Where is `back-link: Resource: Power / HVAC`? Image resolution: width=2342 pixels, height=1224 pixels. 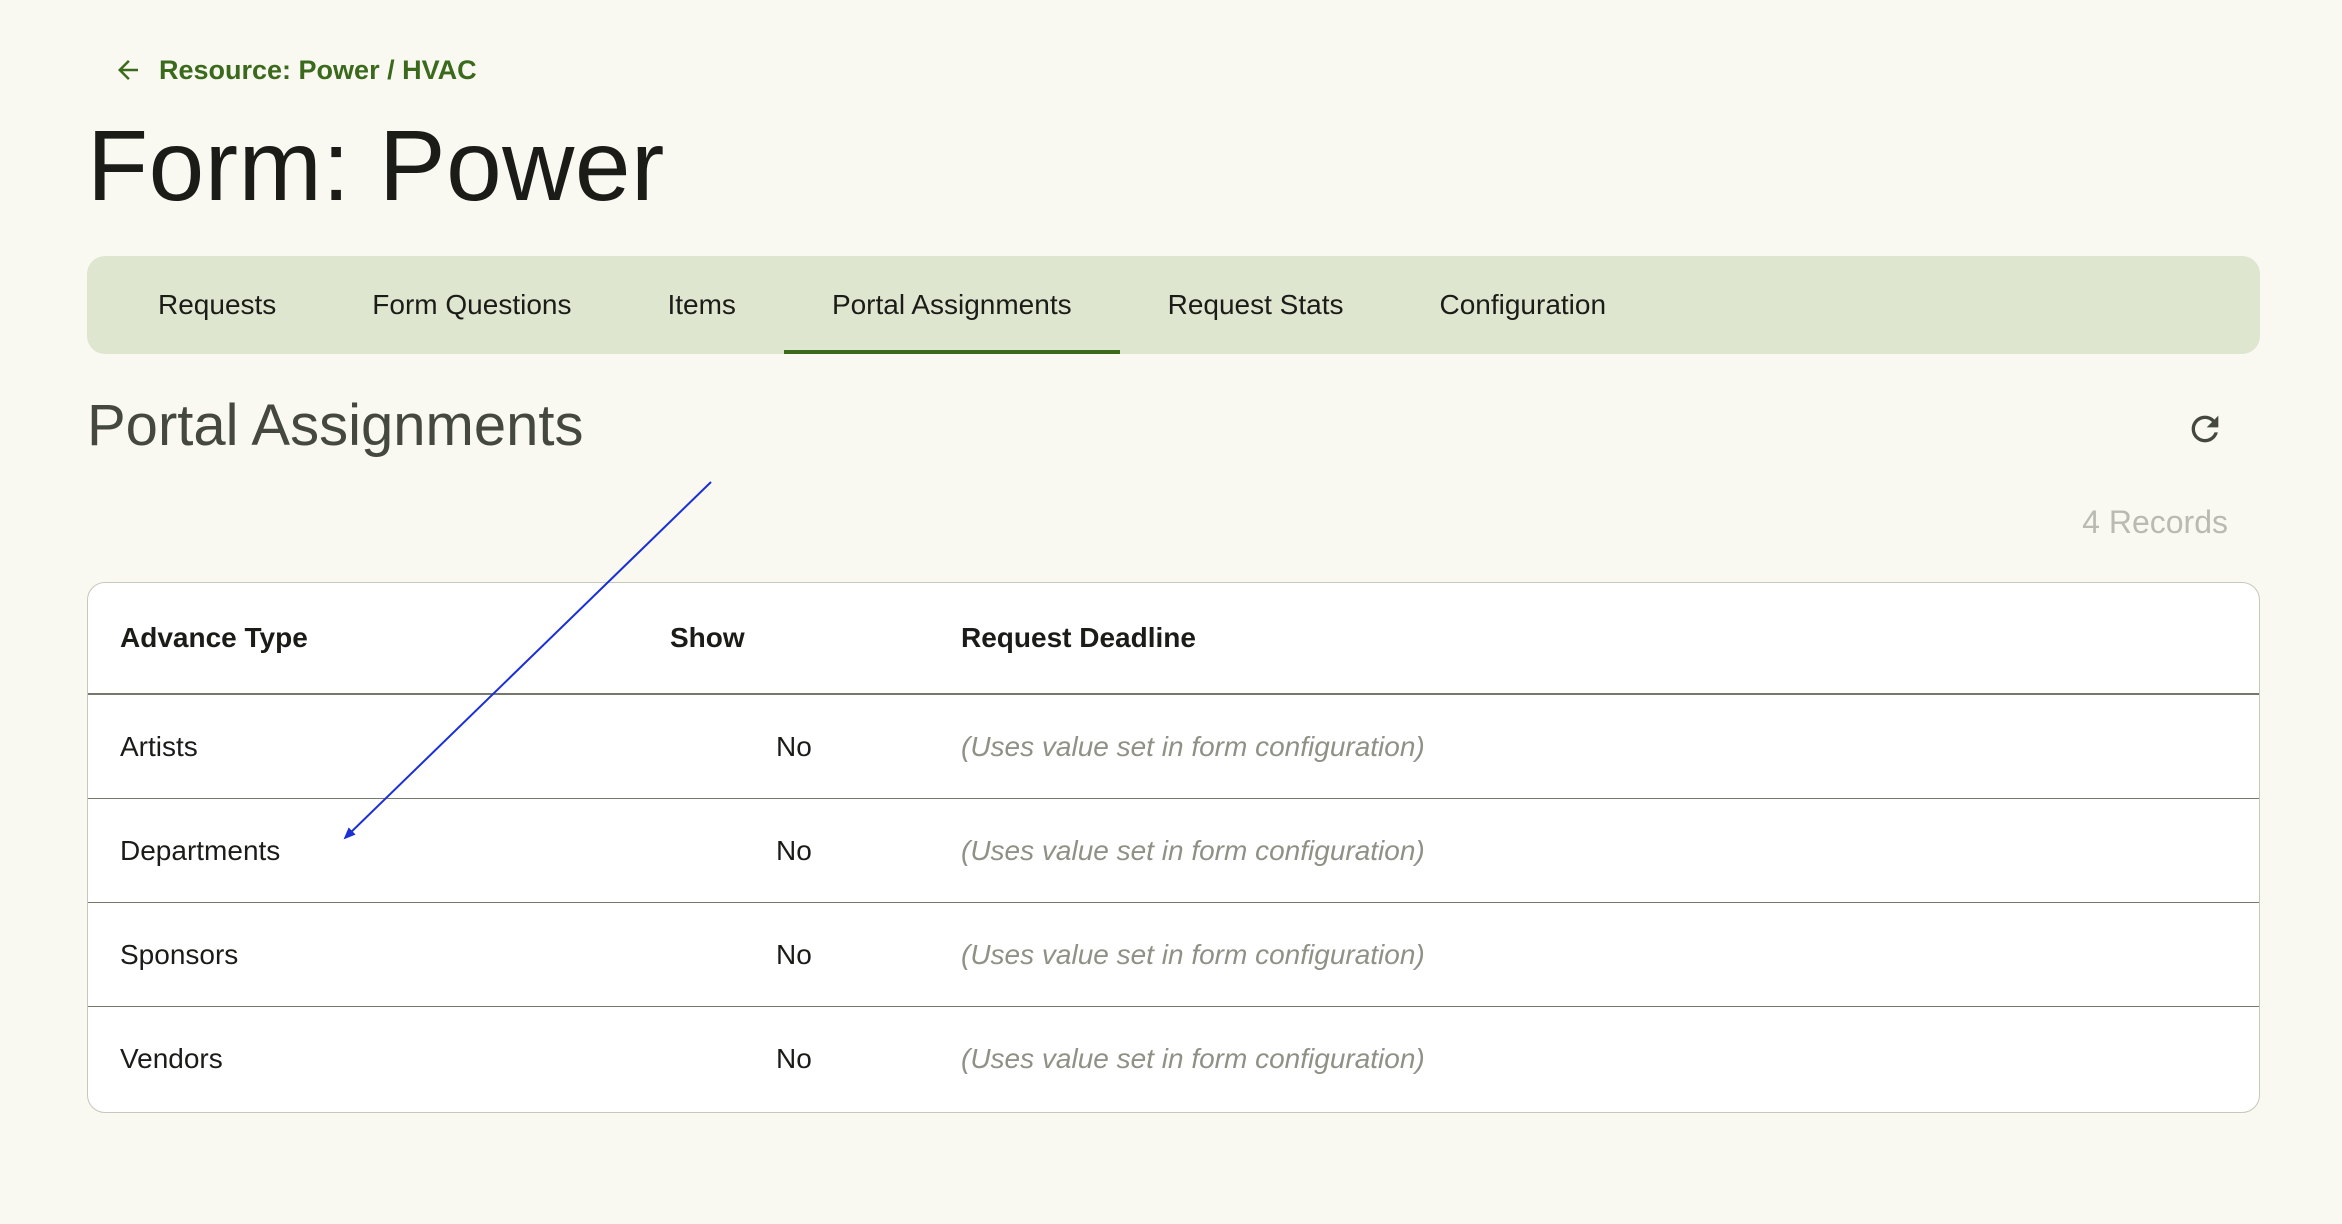 back-link: Resource: Power / HVAC is located at coordinates (295, 70).